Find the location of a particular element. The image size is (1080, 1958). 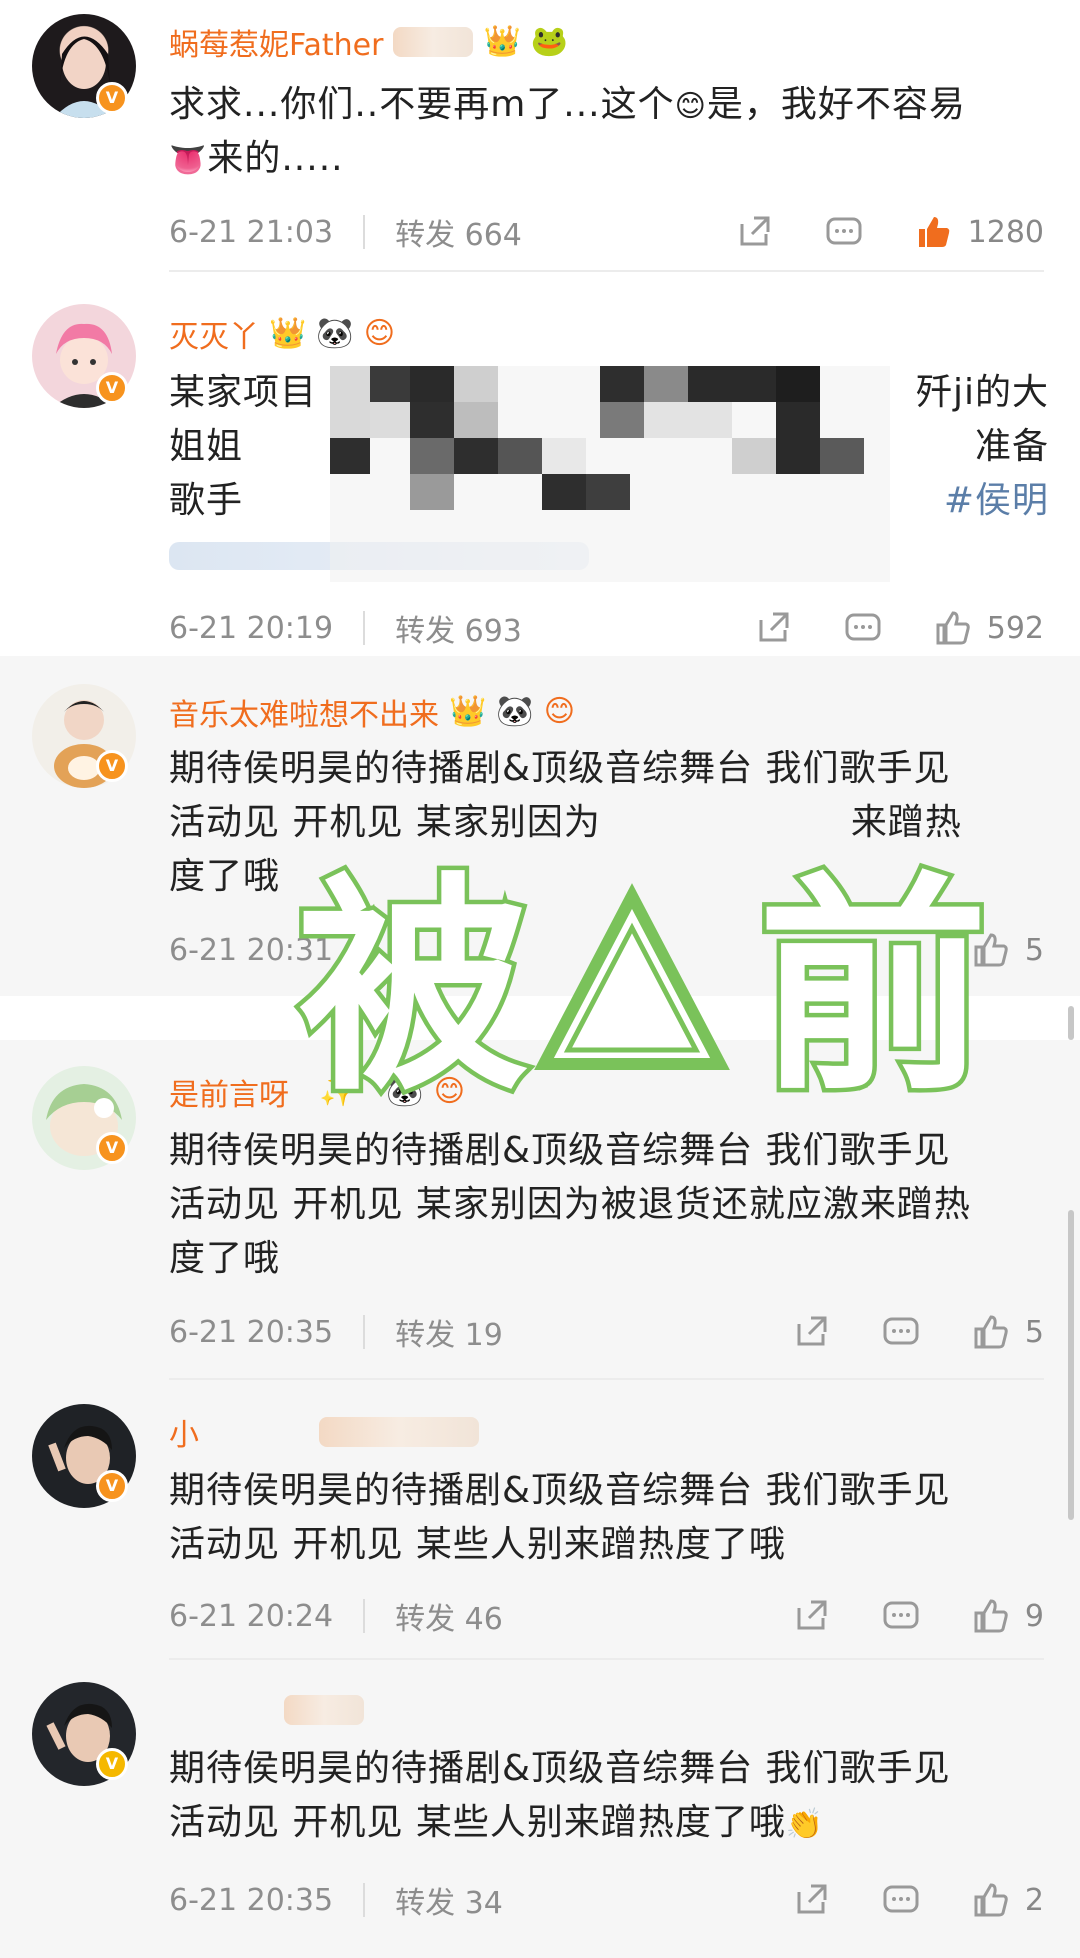

frog-icon: 🐸 is located at coordinates (549, 41).